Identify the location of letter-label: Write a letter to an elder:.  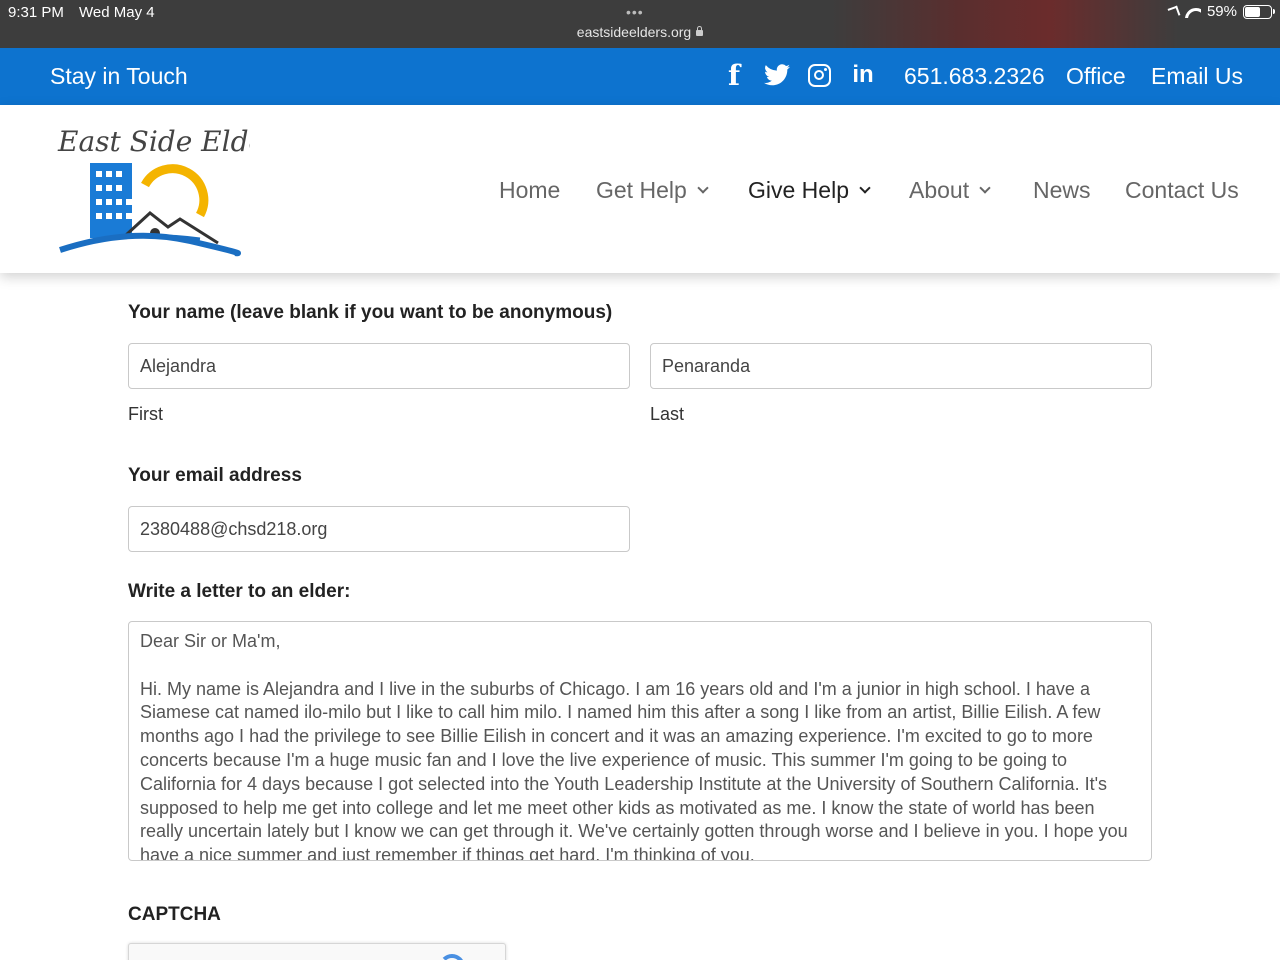
(239, 591).